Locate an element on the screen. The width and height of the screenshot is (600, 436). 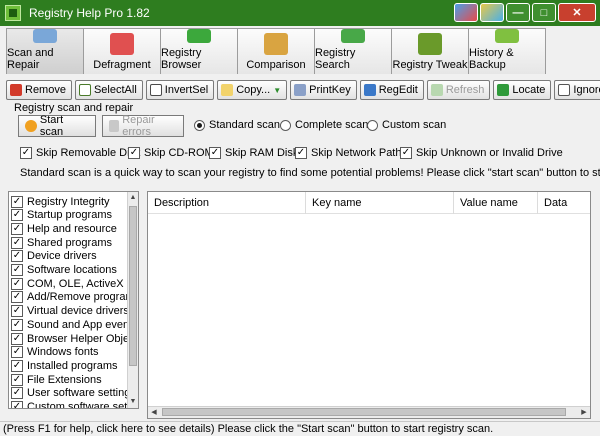
category-item: ✓ Software locations is located at coordinates (64, 270).